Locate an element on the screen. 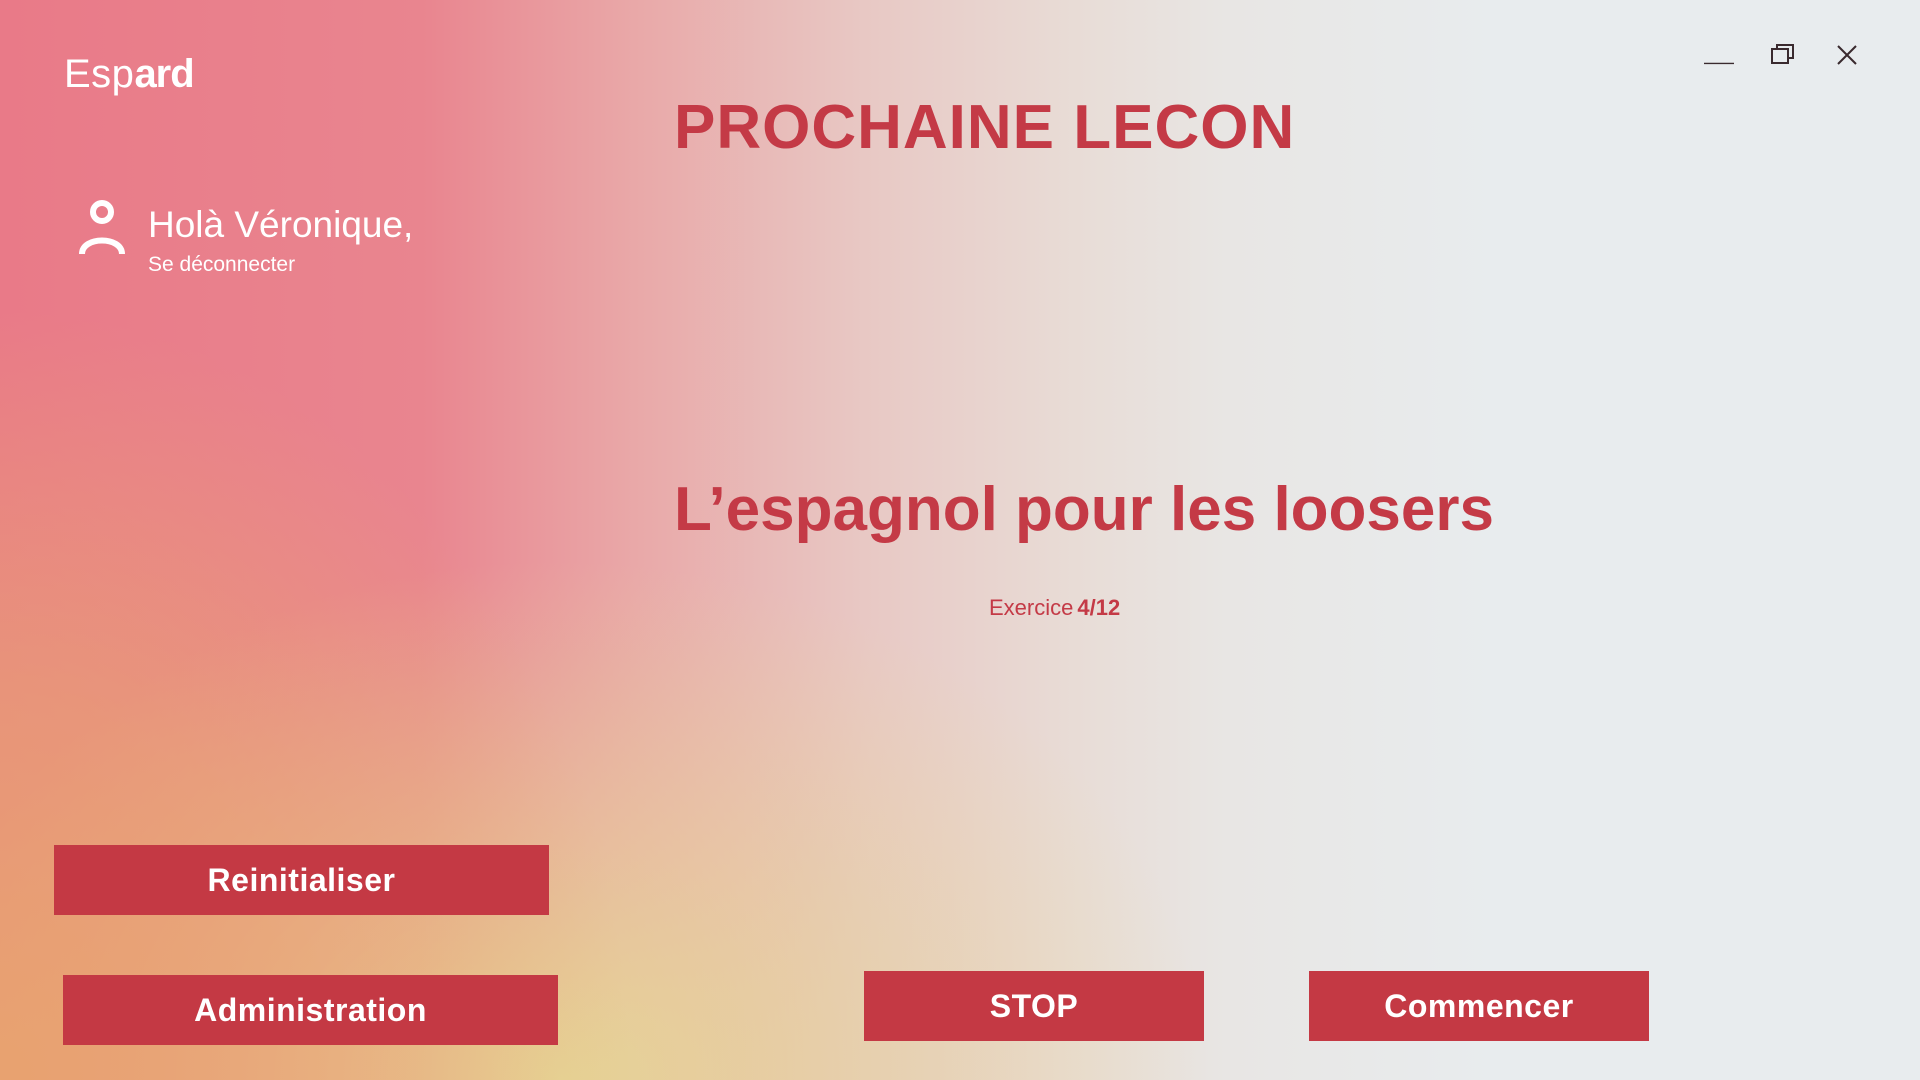 The height and width of the screenshot is (1080, 1920). restore-button is located at coordinates (1783, 55).